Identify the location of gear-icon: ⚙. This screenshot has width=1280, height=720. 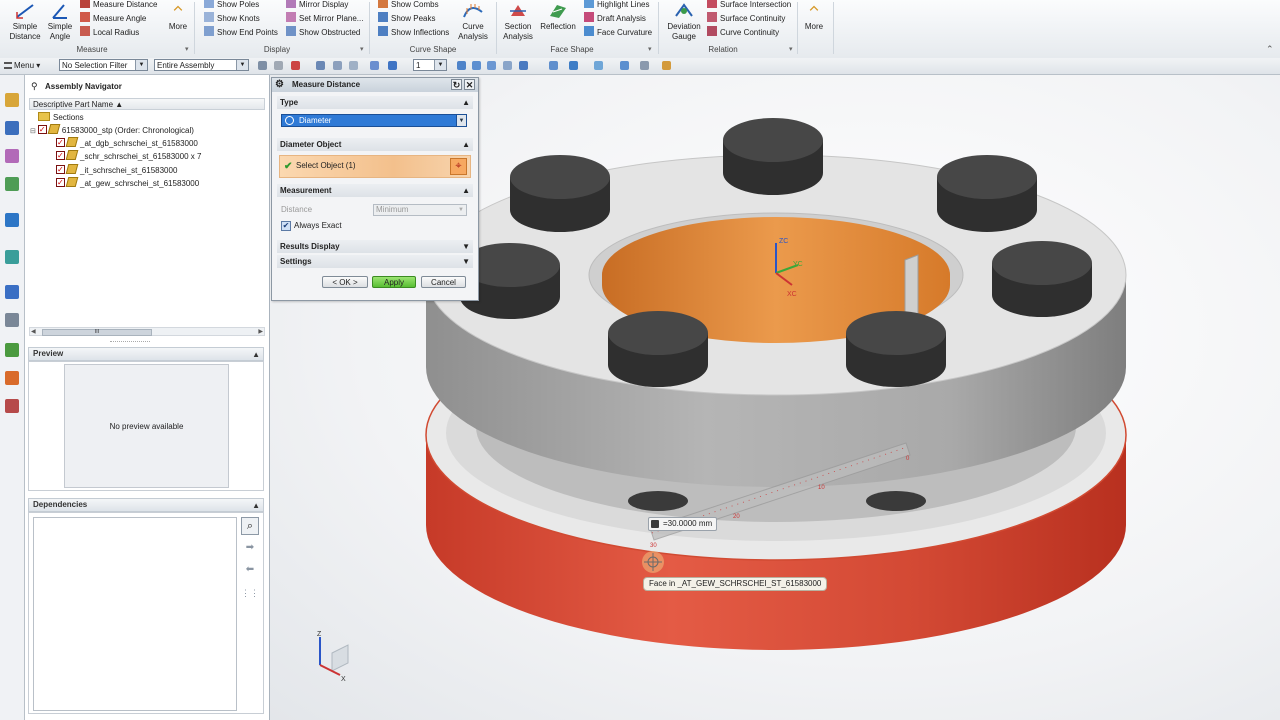
(279, 85).